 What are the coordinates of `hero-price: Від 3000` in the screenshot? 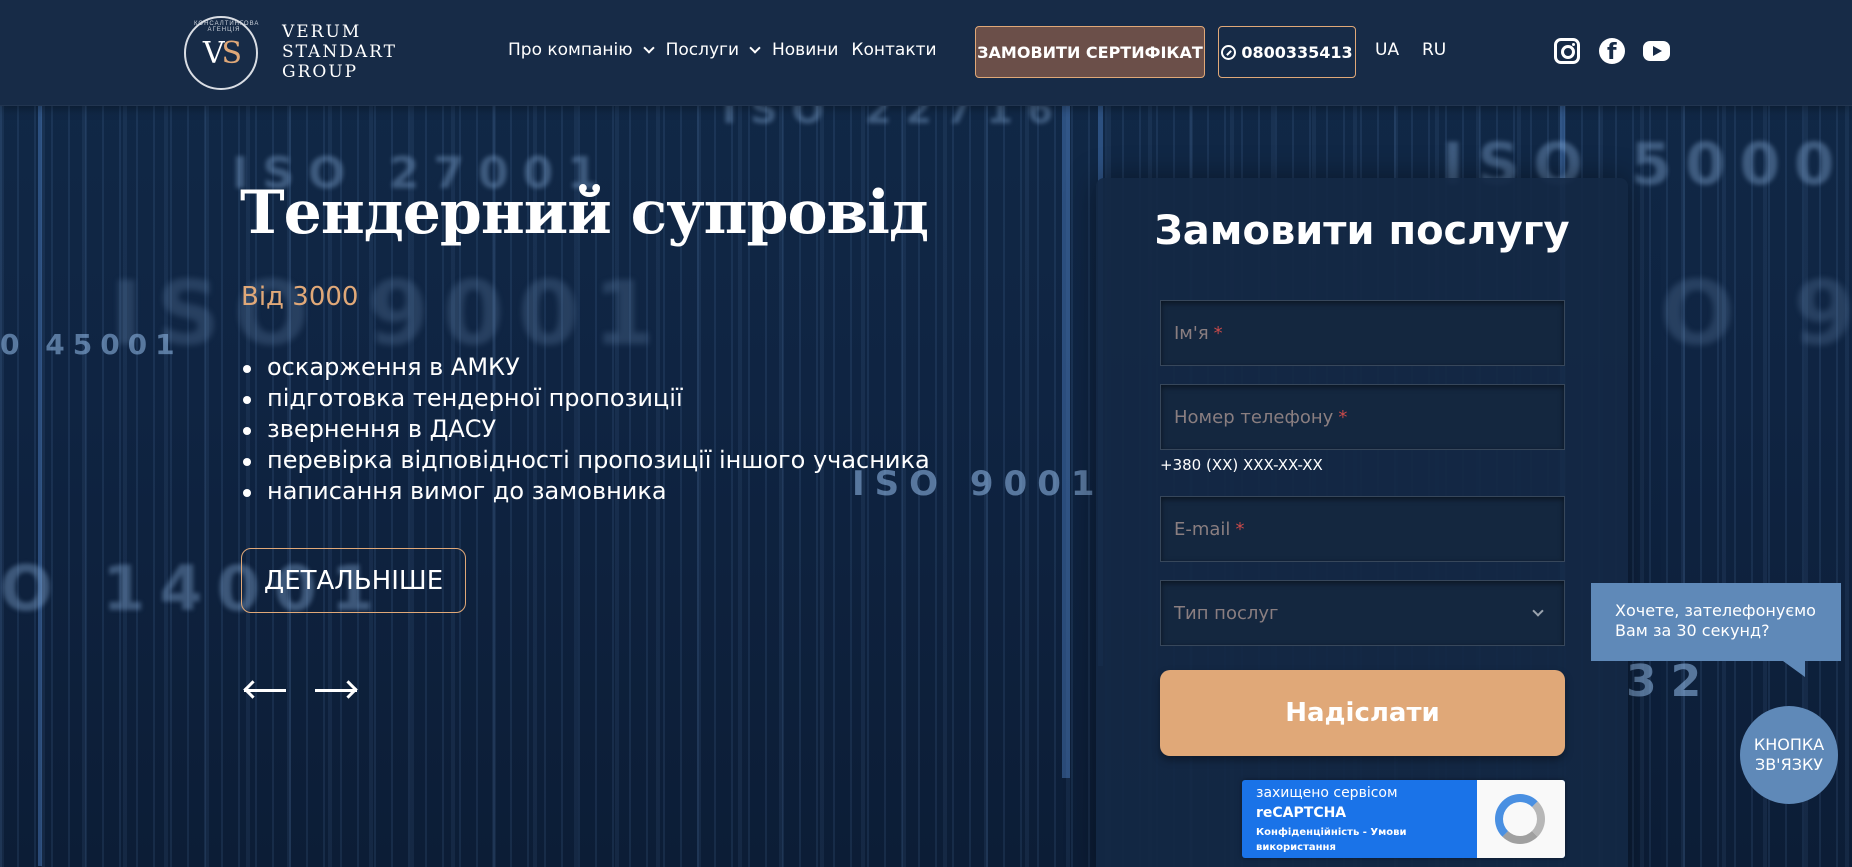 It's located at (300, 297).